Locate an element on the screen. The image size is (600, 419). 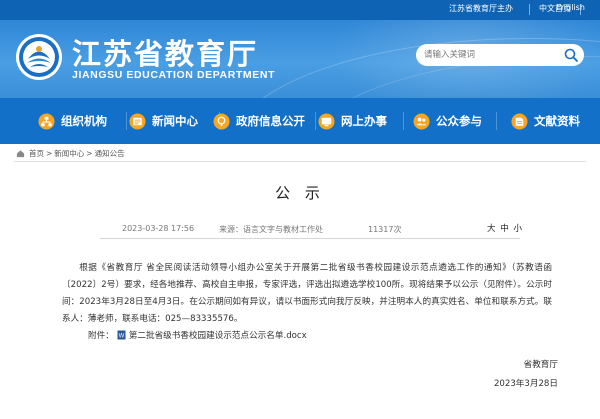
word-doc-icon: W is located at coordinates (121, 335).